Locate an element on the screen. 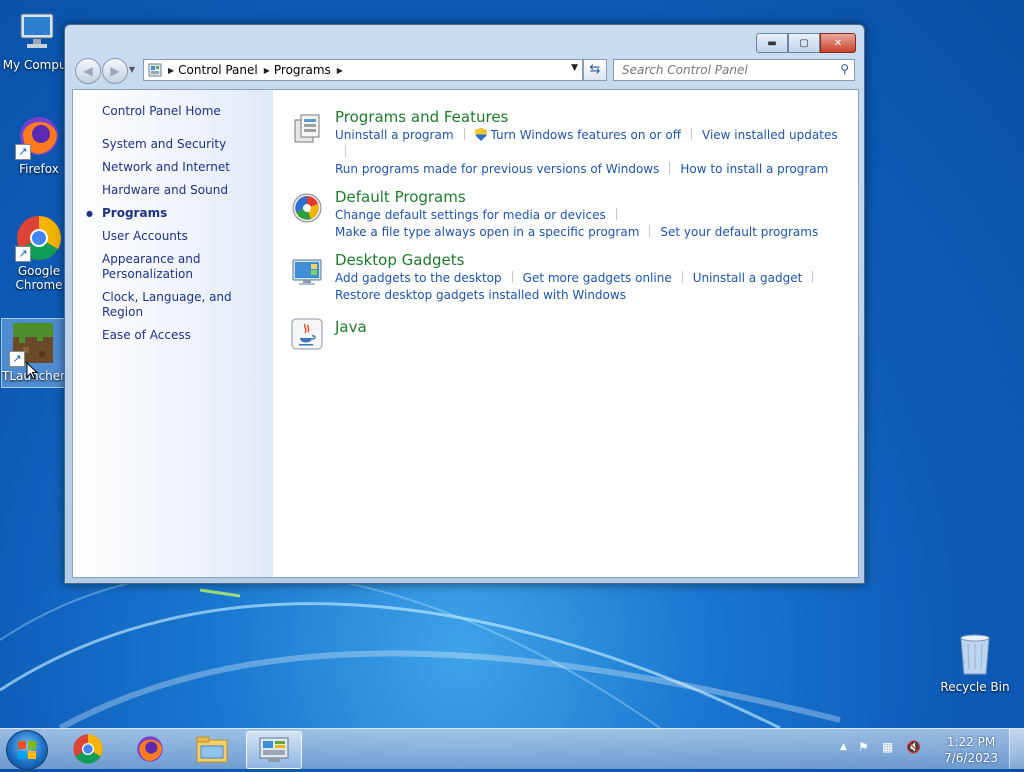 The height and width of the screenshot is (772, 1024). minimize-icon: ▬ is located at coordinates (772, 43).